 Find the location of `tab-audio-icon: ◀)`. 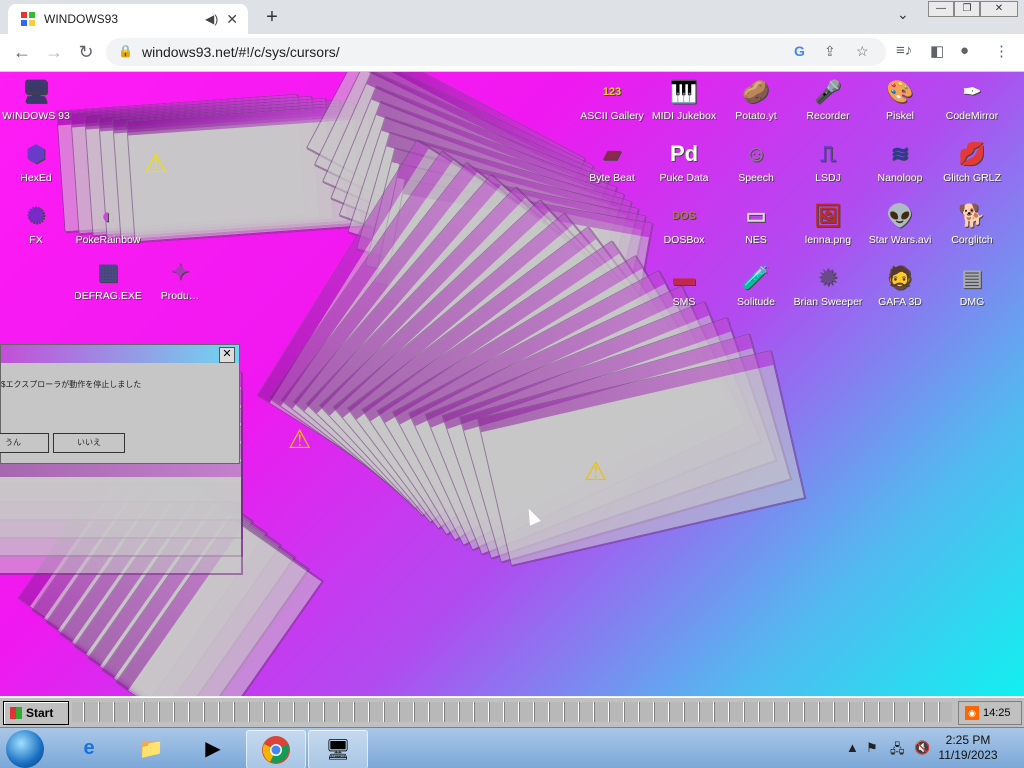

tab-audio-icon: ◀) is located at coordinates (211, 19).